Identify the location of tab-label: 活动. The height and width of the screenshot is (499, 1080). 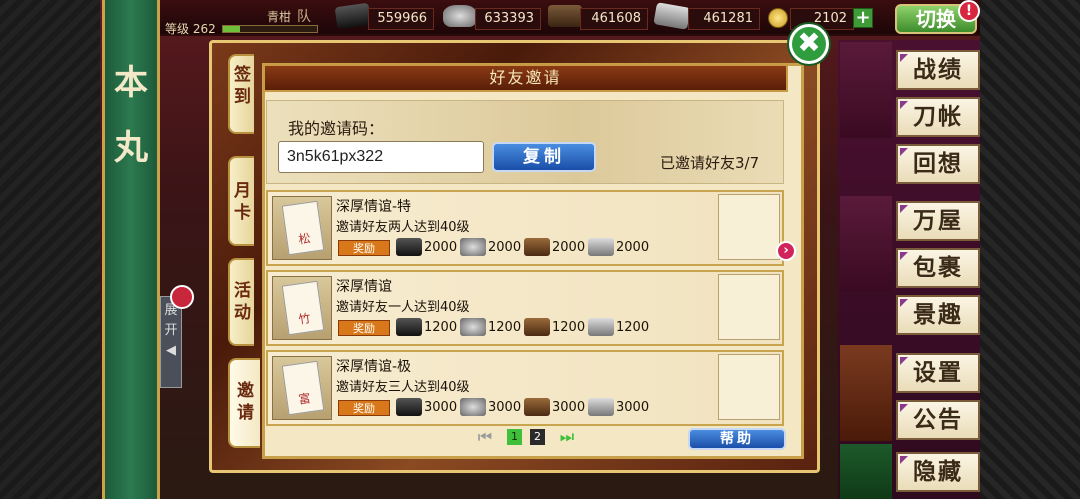
(242, 302).